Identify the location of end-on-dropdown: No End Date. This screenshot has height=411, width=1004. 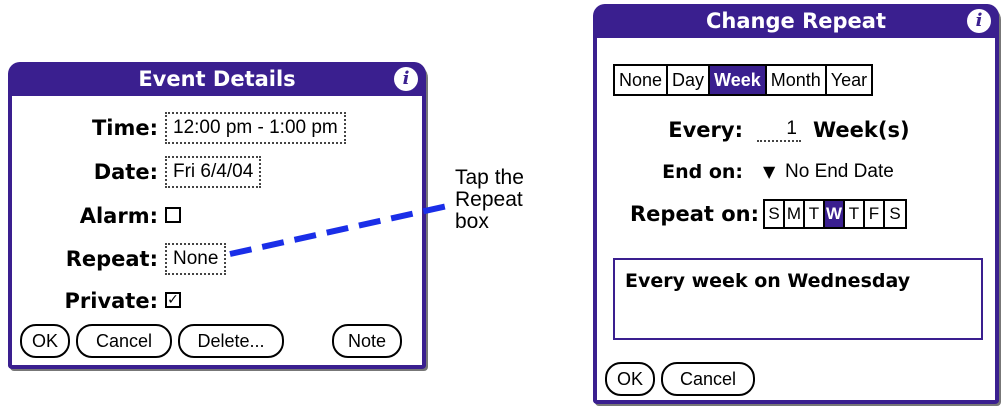
(839, 172).